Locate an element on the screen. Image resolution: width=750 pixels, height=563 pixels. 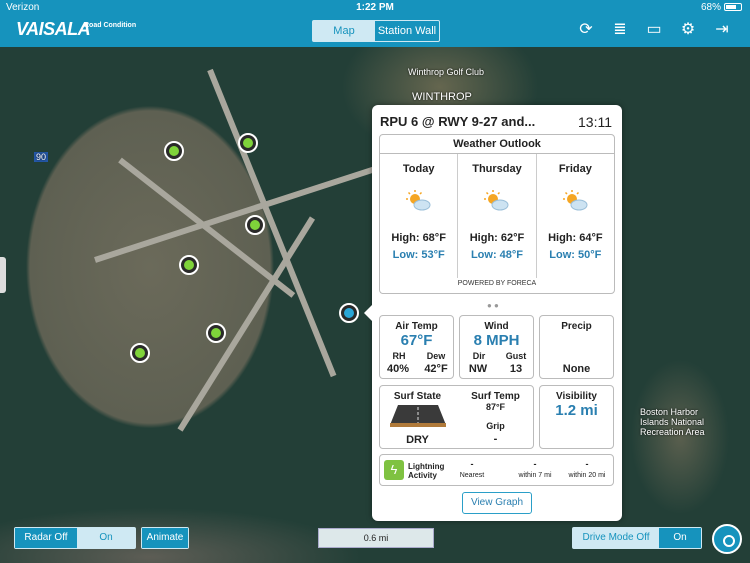
view-graph-button: View Graph is located at coordinates (497, 503).